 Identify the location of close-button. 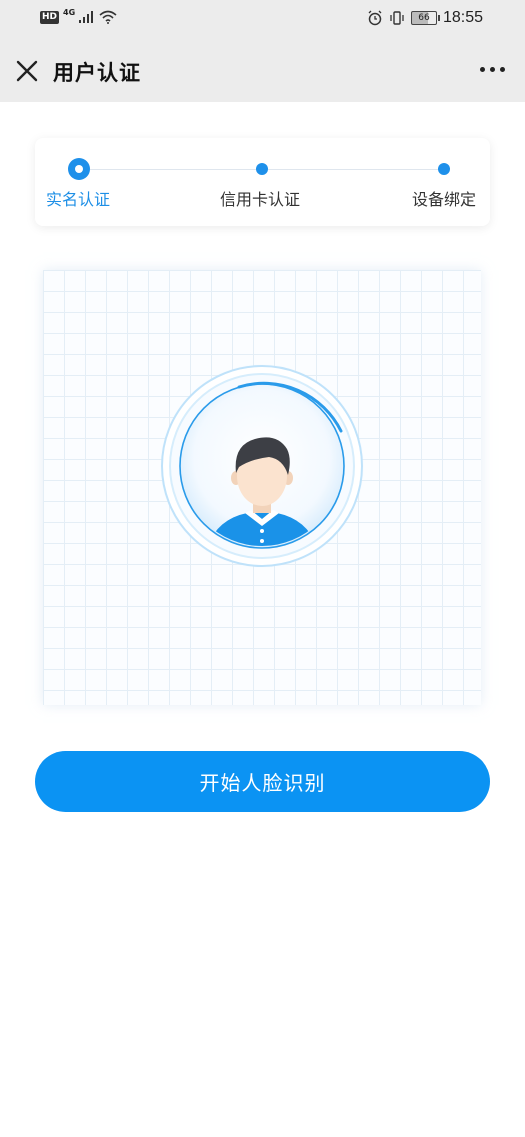
(27, 71).